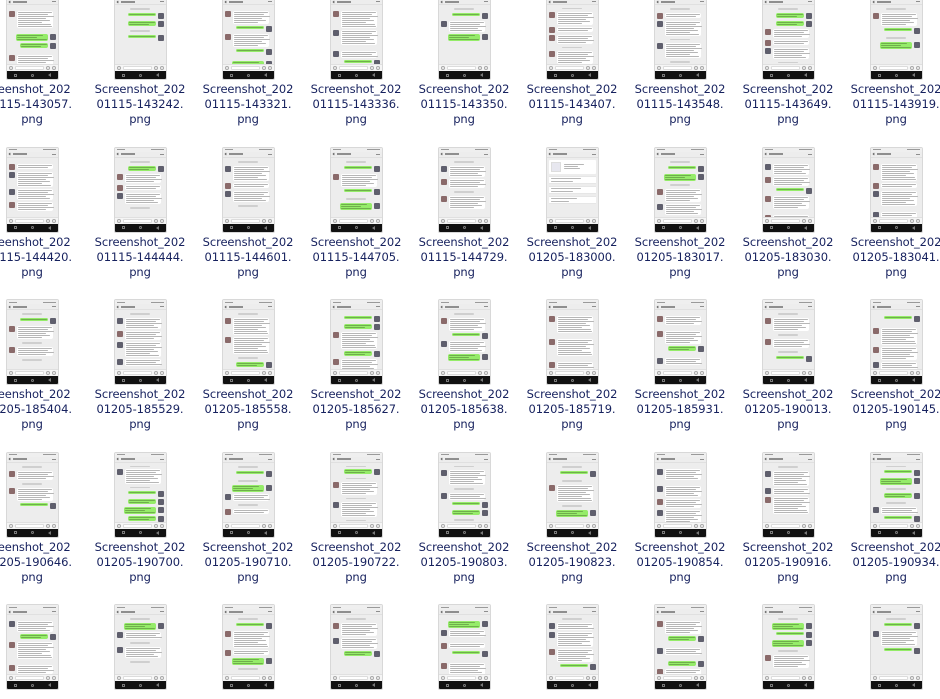 The height and width of the screenshot is (699, 940). I want to click on file-item: Screenshot_202 01205-185529. png, so click(140, 366).